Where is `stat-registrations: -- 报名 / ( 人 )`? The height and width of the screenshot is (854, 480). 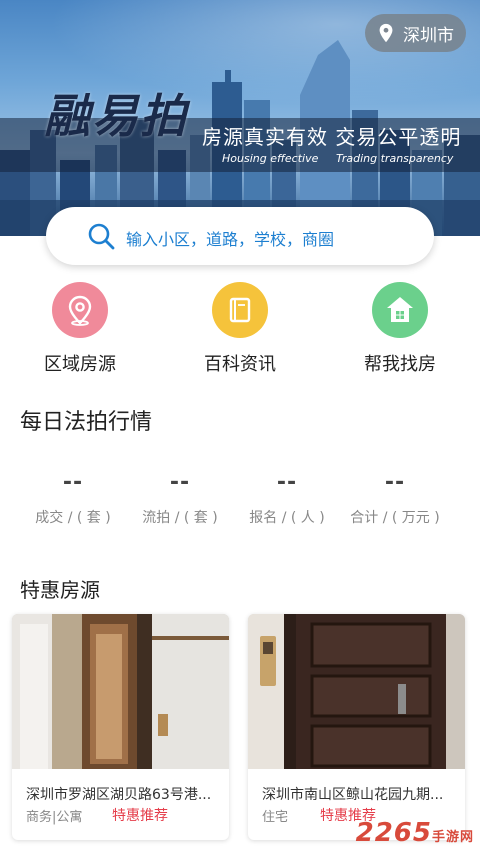
stat-registrations: -- 报名 / ( 人 ) is located at coordinates (287, 498).